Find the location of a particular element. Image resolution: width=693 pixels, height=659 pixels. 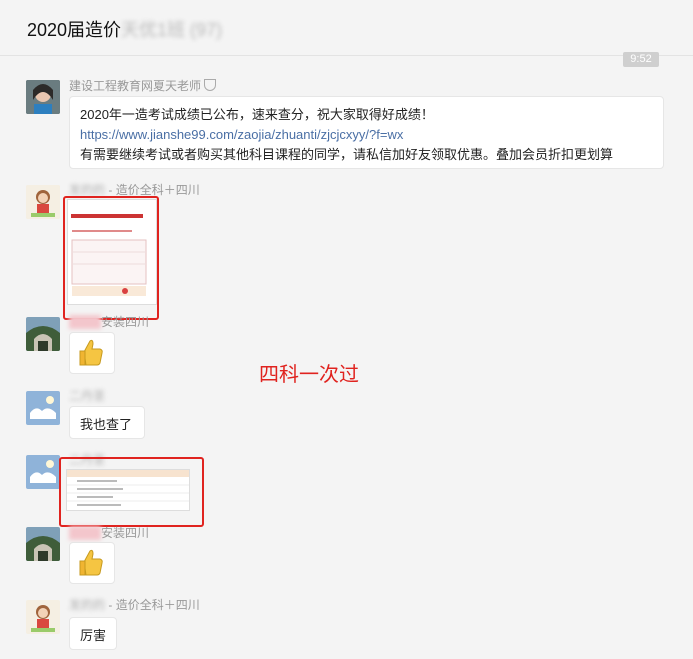

sender-name: 二丹茎 is located at coordinates (87, 396).